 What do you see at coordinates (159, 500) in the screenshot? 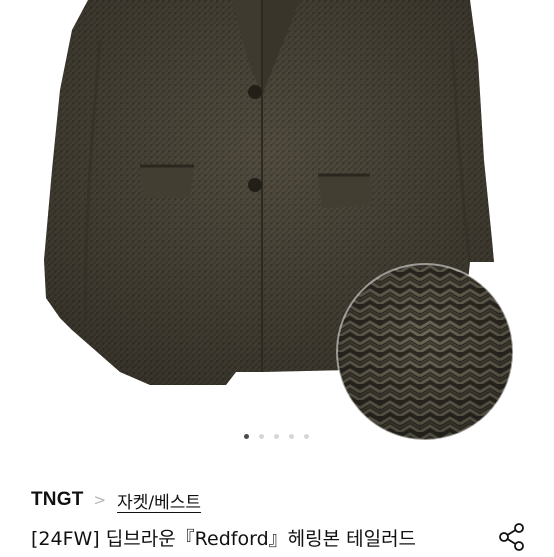
I see `category-link: 자켓/베스트` at bounding box center [159, 500].